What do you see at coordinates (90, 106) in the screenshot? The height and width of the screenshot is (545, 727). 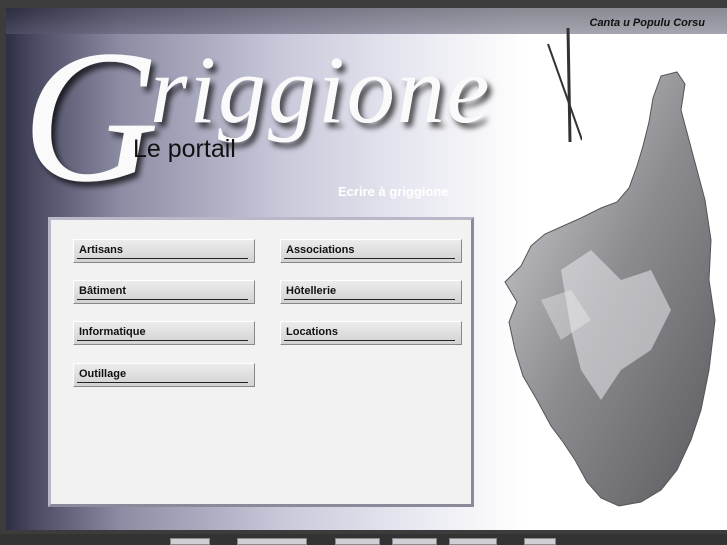 I see `svg-text: G` at bounding box center [90, 106].